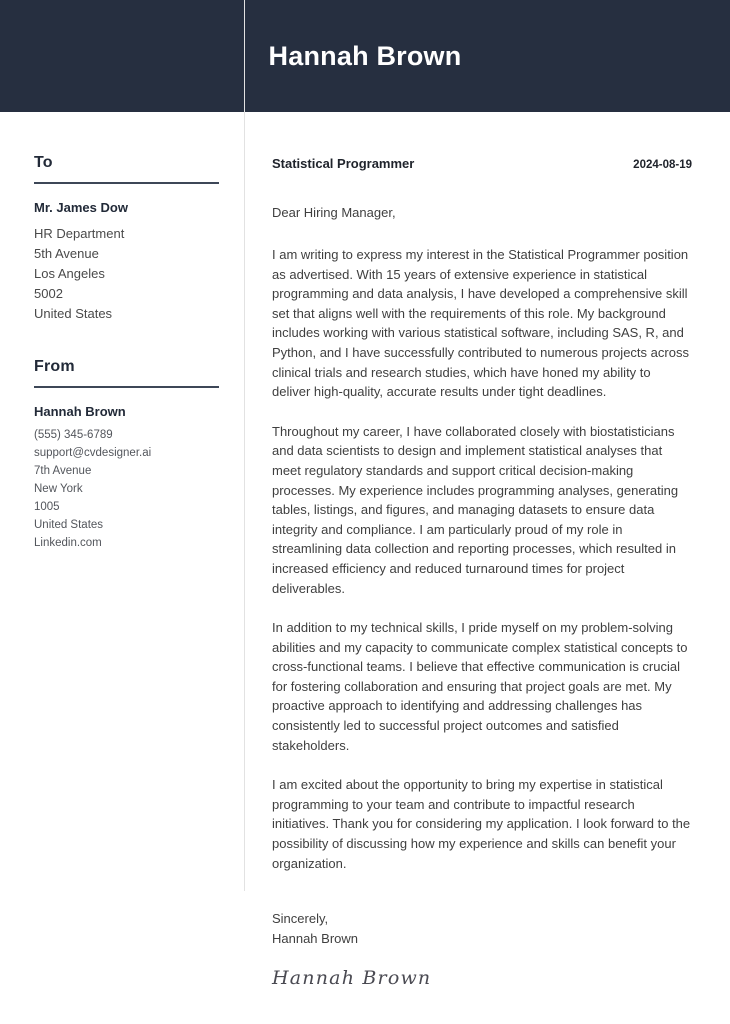 The height and width of the screenshot is (1024, 730). Describe the element at coordinates (80, 411) in the screenshot. I see `sender-name: Hannah Brown` at that location.